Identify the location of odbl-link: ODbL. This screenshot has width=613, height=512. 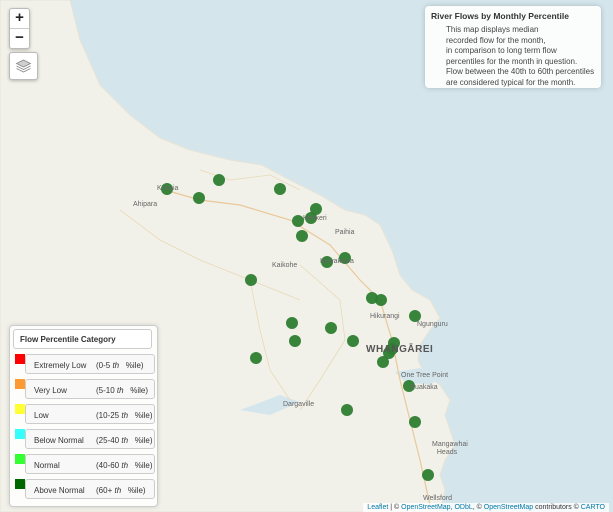
(463, 507).